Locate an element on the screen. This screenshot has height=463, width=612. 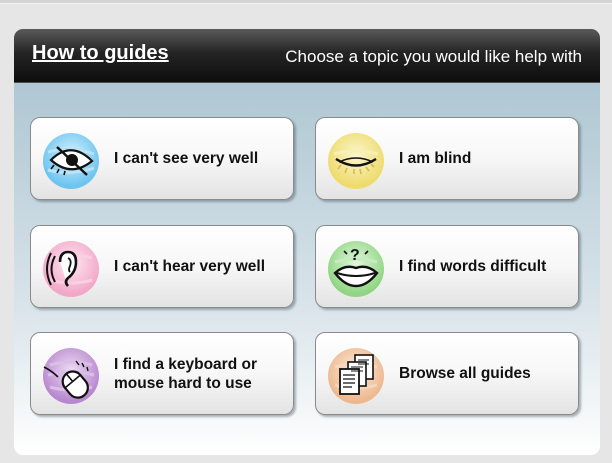
topic-words-difficult-button: ? I find words difficult is located at coordinates (447, 266).